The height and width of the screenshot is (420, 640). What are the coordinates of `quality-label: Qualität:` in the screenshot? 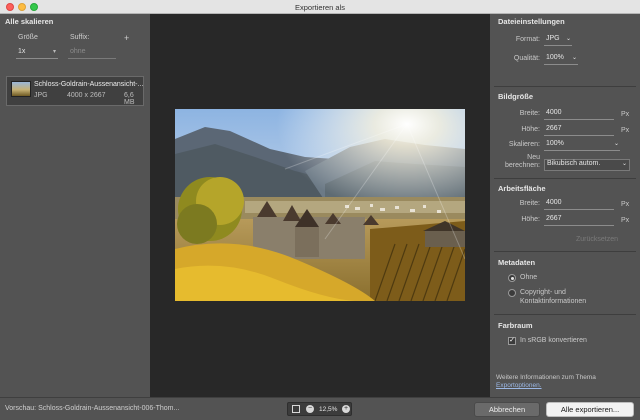 It's located at (526, 58).